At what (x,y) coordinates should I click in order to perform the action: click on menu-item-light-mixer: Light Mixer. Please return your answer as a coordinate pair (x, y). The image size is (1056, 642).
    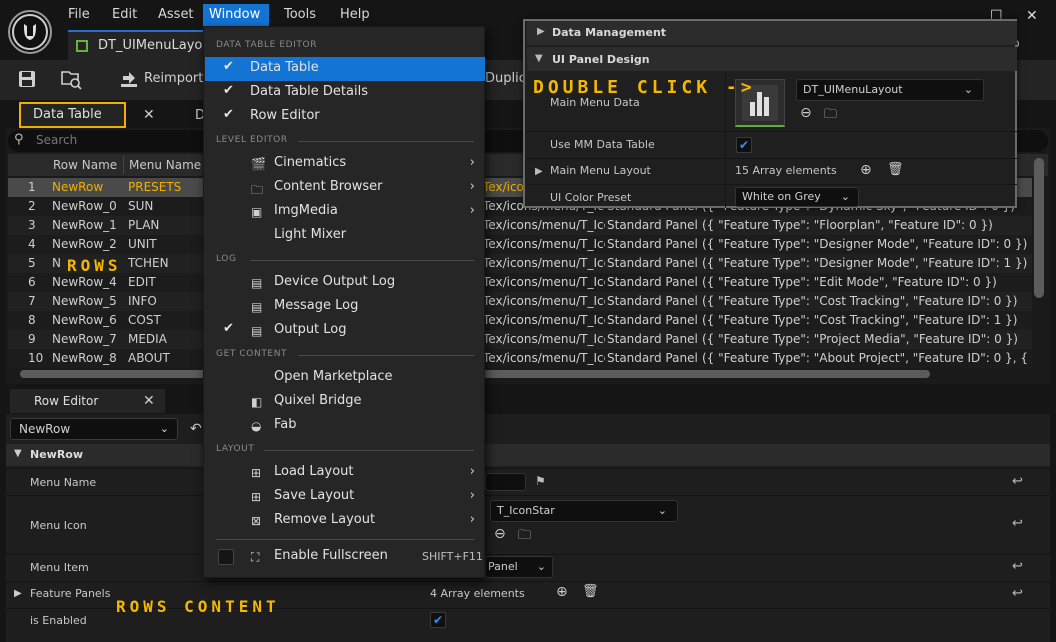
    Looking at the image, I should click on (345, 236).